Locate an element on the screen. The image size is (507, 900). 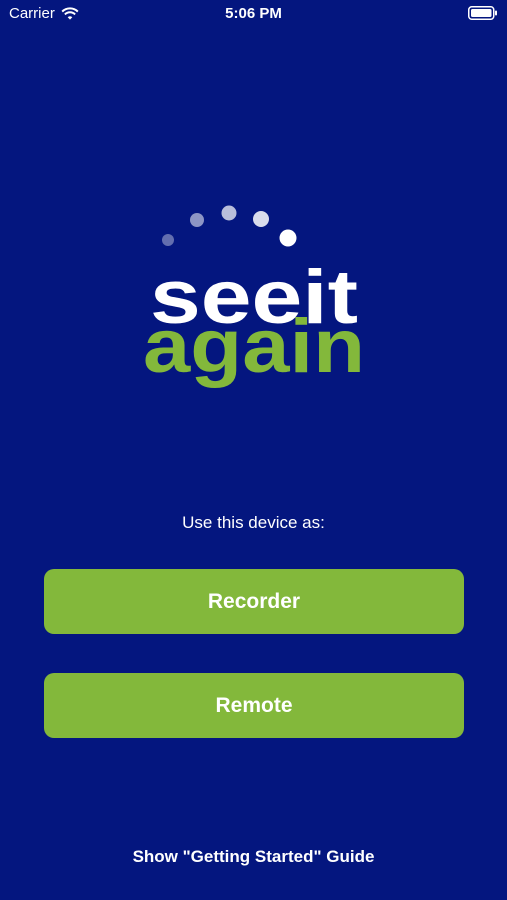
status-time: 5:06 PM is located at coordinates (253, 13).